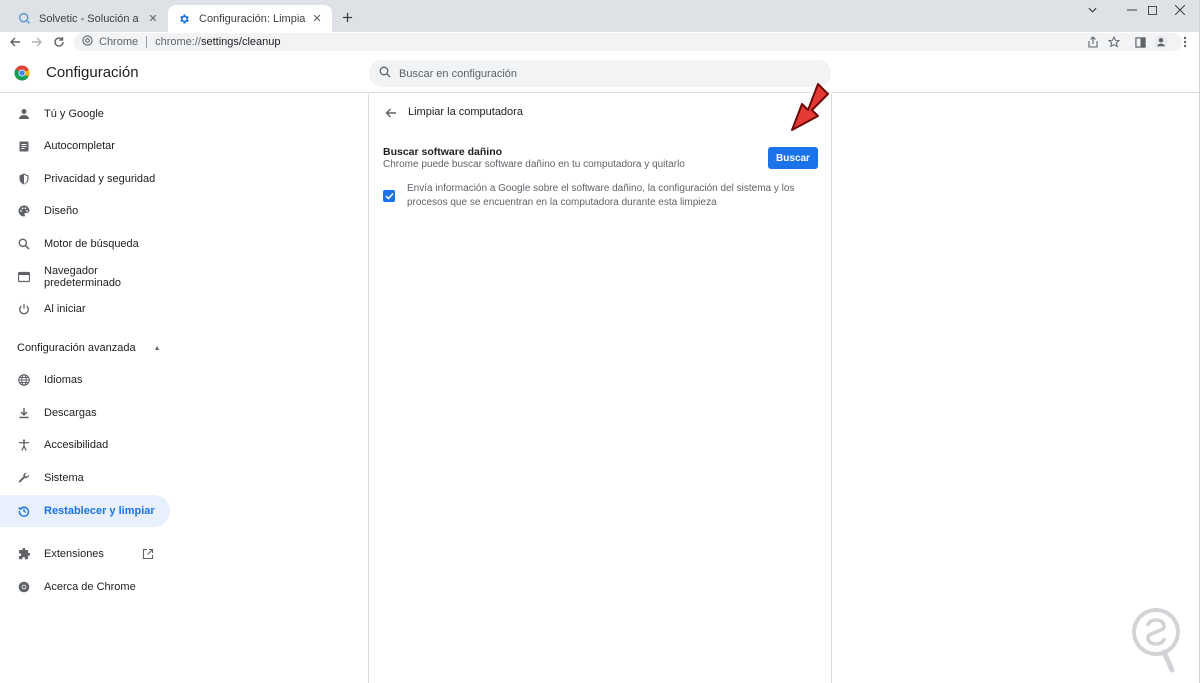 The width and height of the screenshot is (1200, 683). What do you see at coordinates (76, 445) in the screenshot?
I see `sidebar-item-label: Accesibilidad` at bounding box center [76, 445].